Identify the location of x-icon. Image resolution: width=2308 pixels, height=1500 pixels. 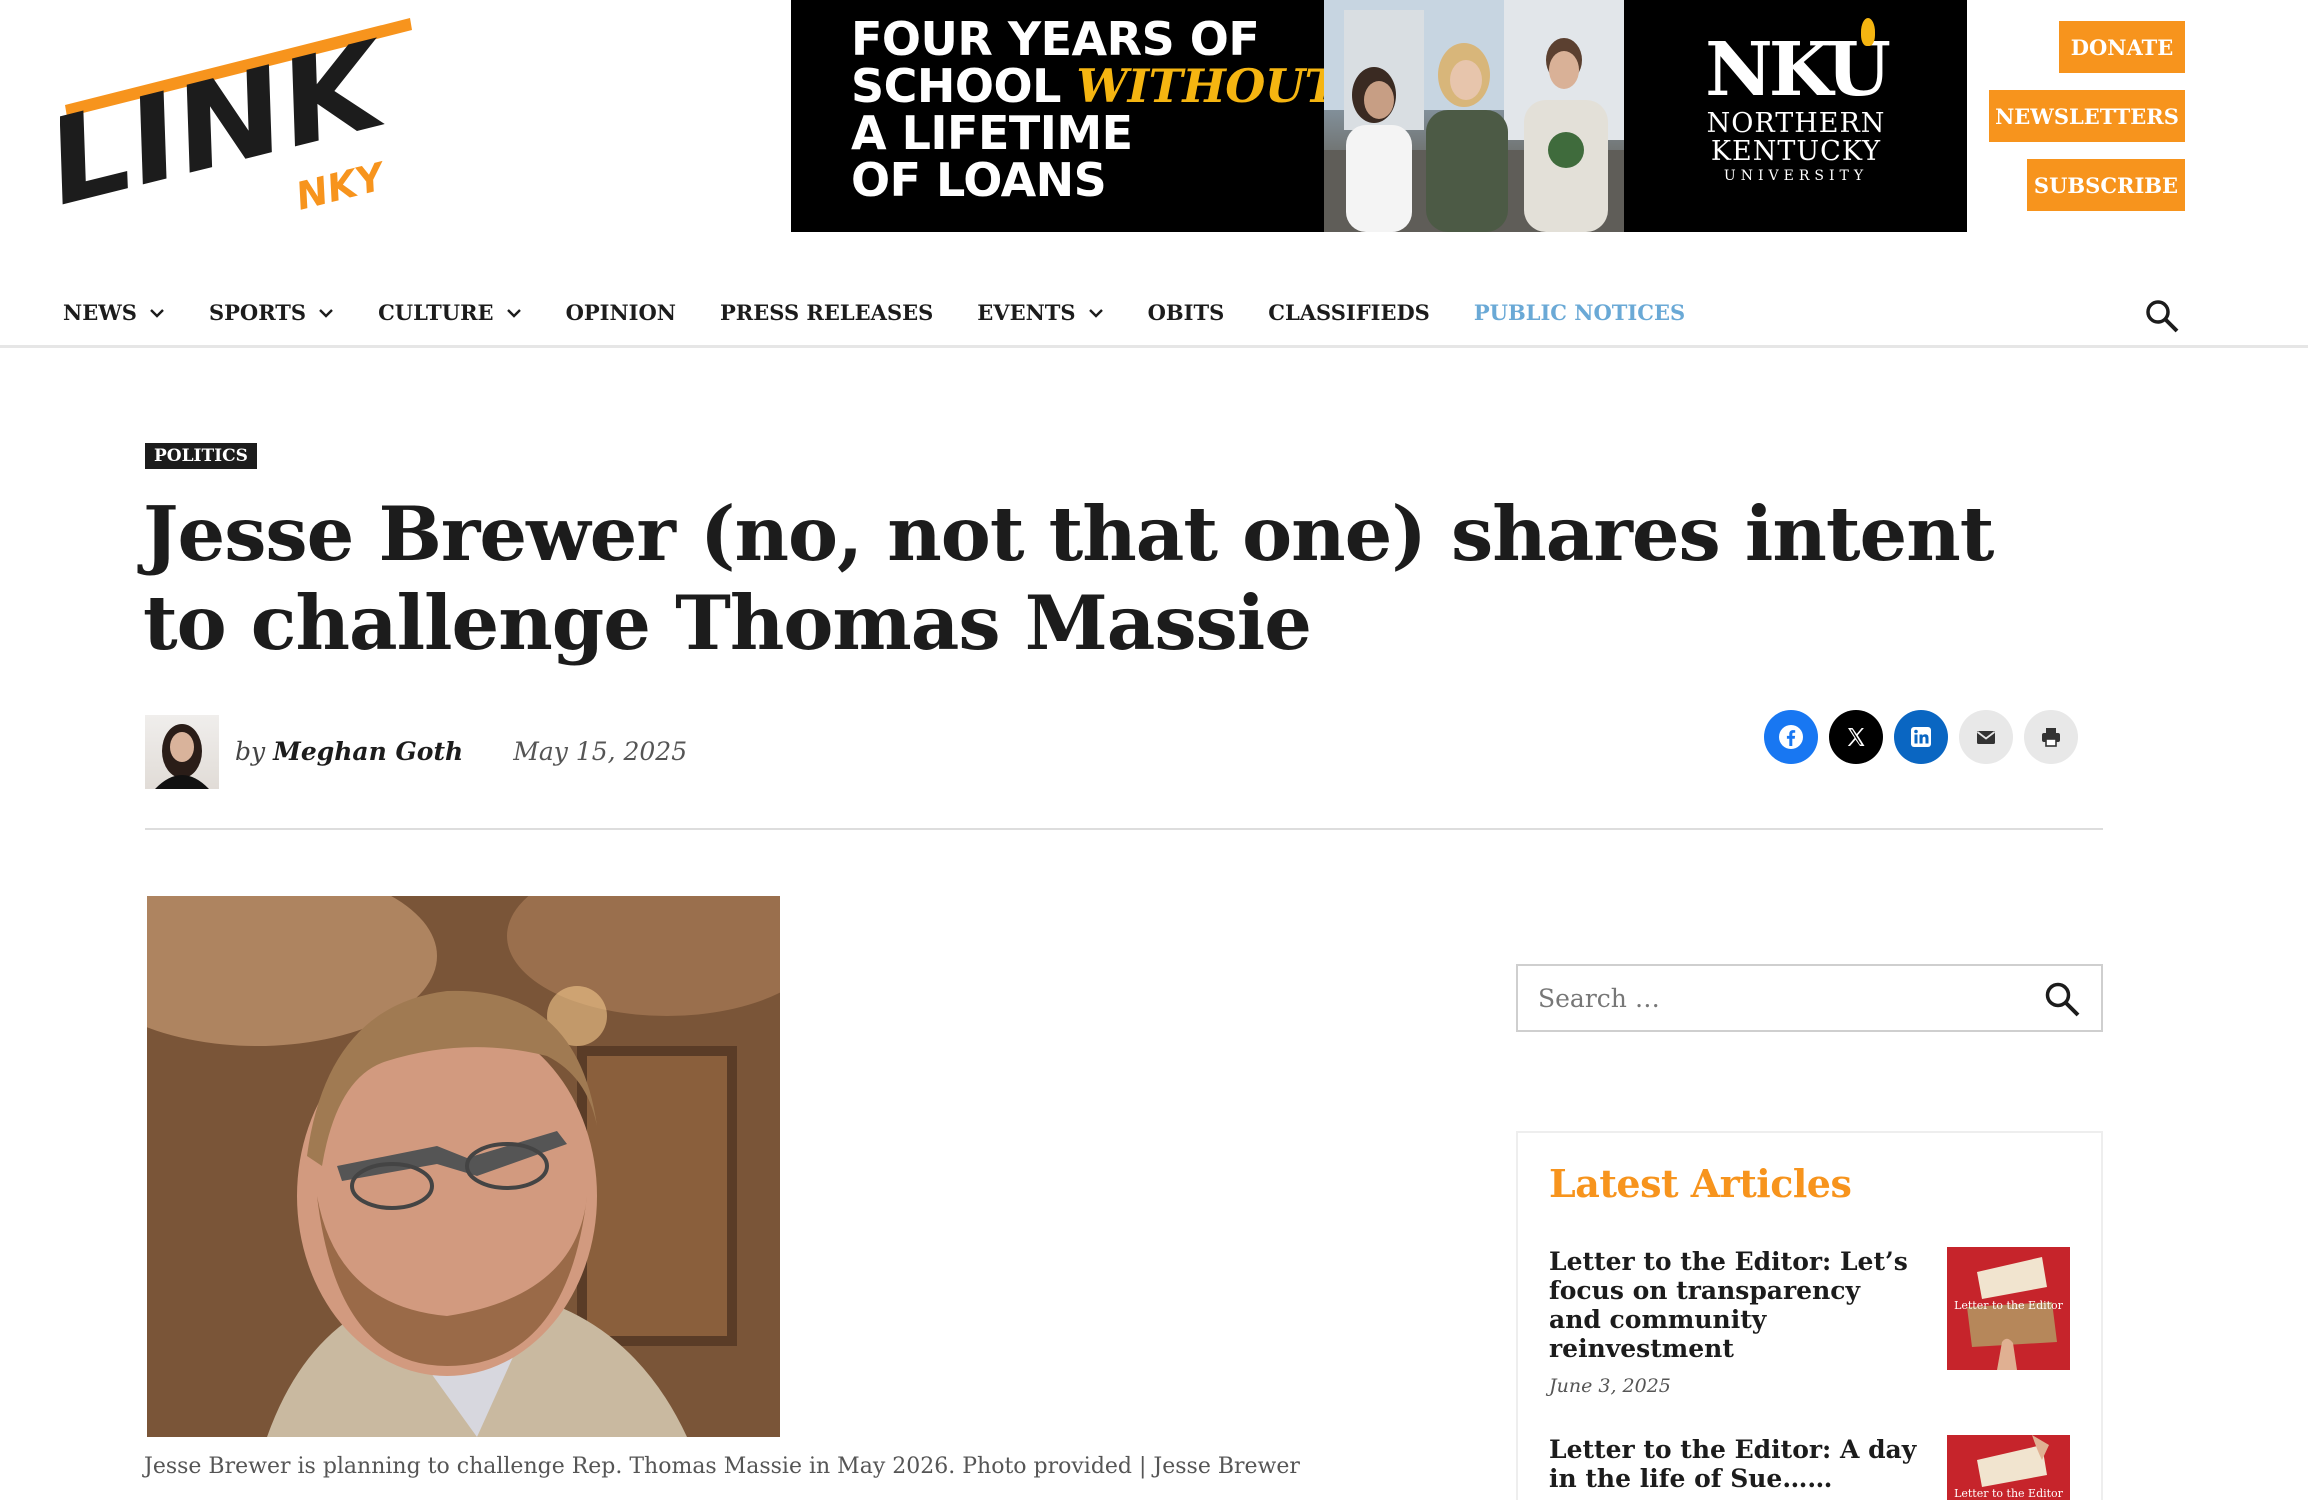
(1856, 737).